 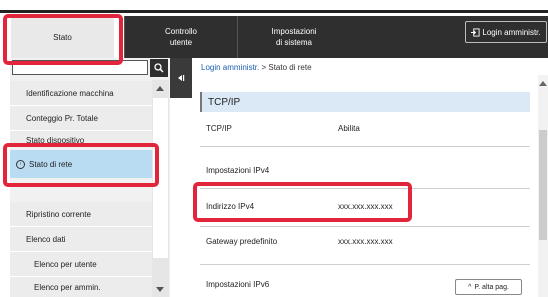 I want to click on highlight-tab-stato, so click(x=63, y=39).